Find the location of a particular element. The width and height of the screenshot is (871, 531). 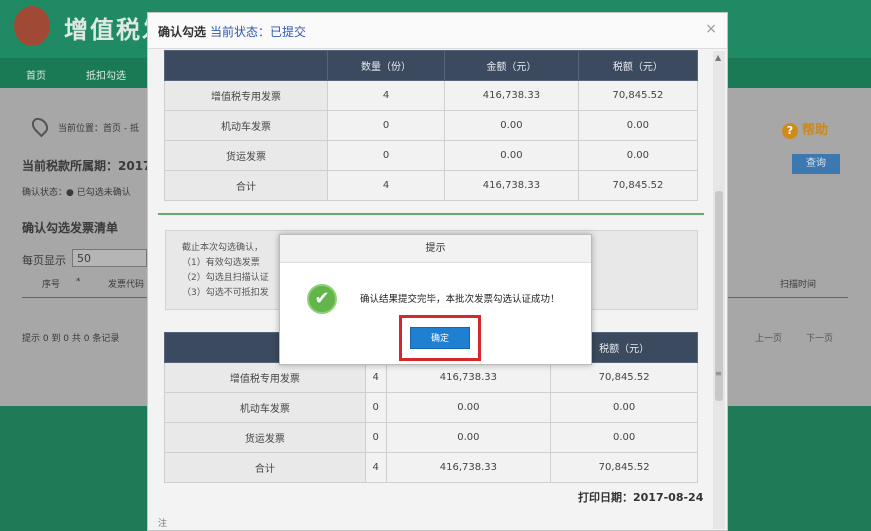

page-size-select: 50 is located at coordinates (109, 258).